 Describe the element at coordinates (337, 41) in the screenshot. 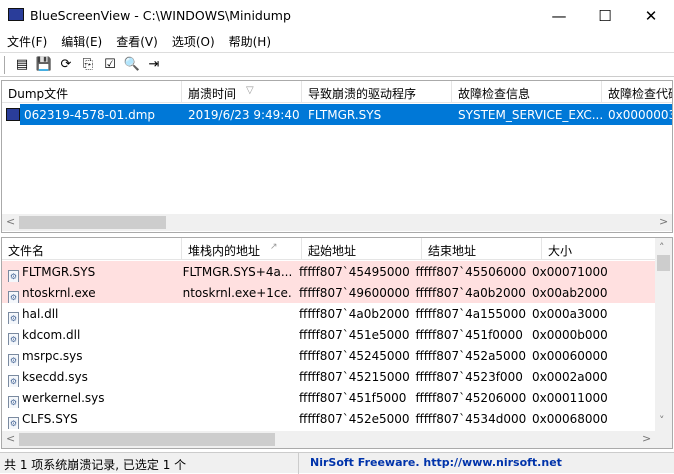

I see `menu-bar: 文件(F) 编辑(E) 查看(V) 选项(O) 帮助(H)` at that location.